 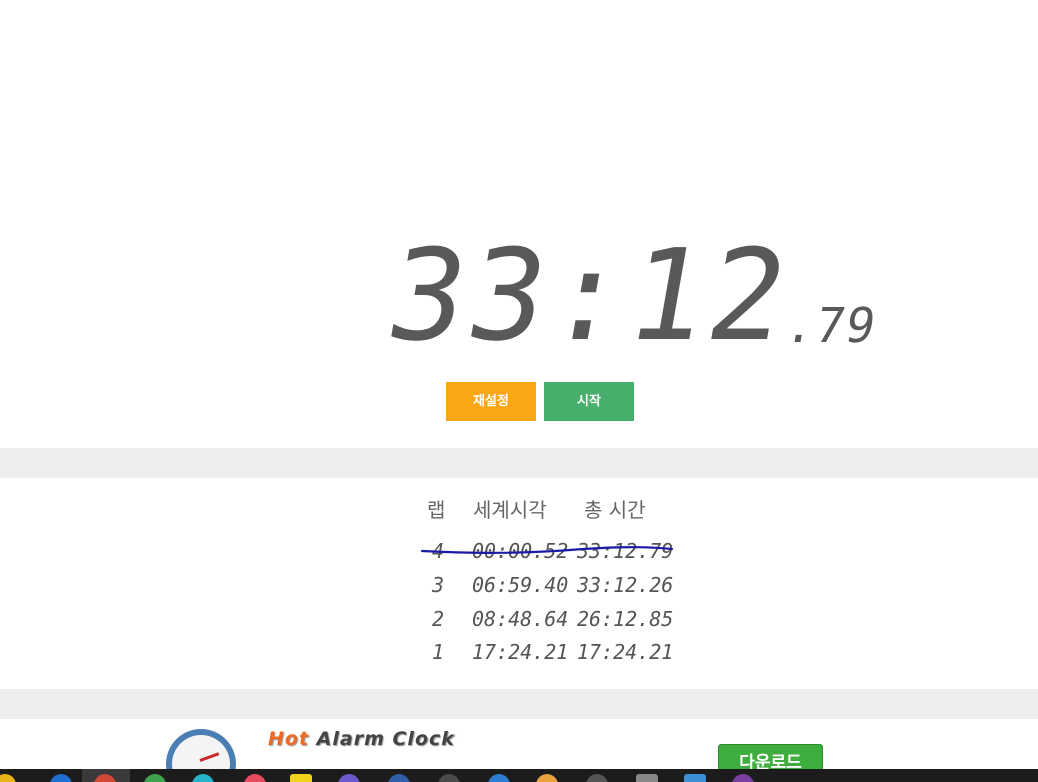 What do you see at coordinates (289, 739) in the screenshot?
I see `ad-title-hot: Hot` at bounding box center [289, 739].